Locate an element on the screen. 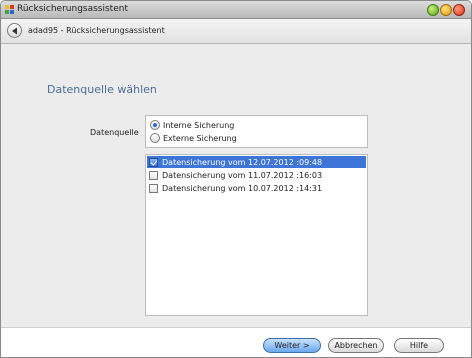  zoom-button is located at coordinates (433, 10).